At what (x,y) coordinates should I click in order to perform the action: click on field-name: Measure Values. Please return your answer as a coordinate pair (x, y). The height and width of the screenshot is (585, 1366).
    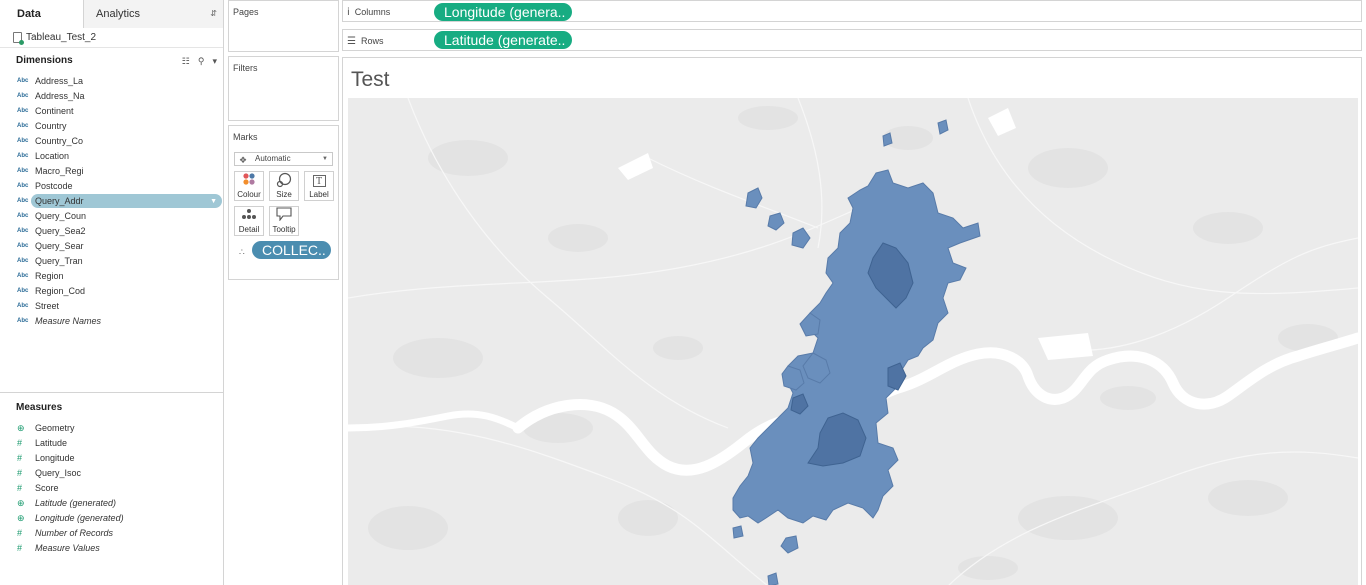
    Looking at the image, I should click on (67, 548).